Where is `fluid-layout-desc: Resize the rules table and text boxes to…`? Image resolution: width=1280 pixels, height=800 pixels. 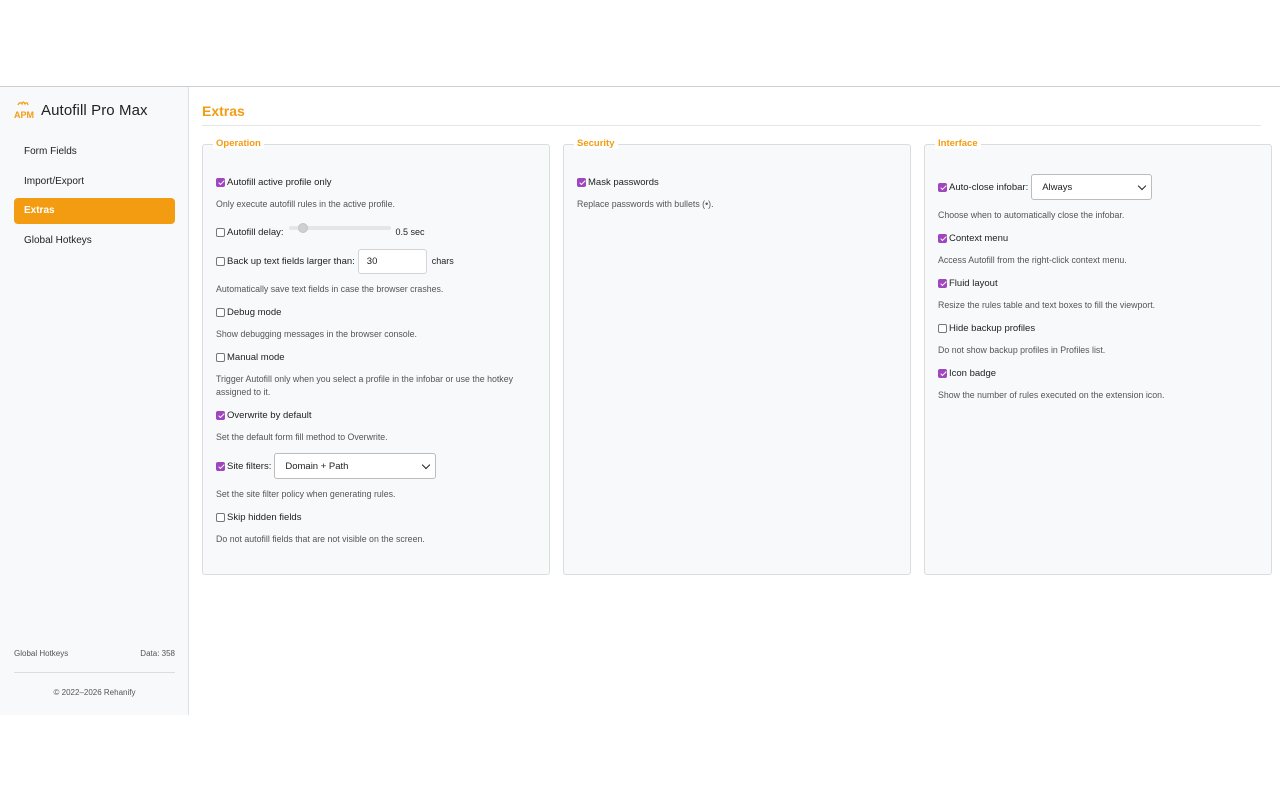
fluid-layout-desc: Resize the rules table and text boxes to… is located at coordinates (1047, 305).